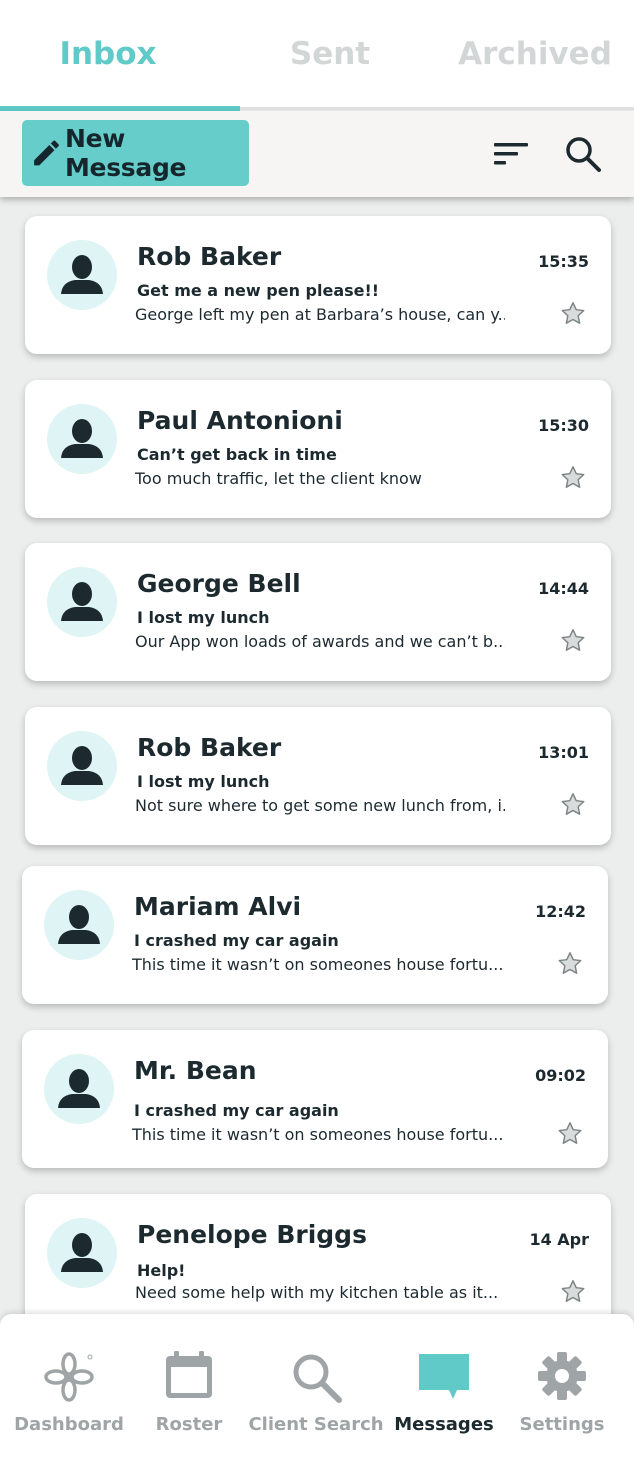 The height and width of the screenshot is (1484, 634). What do you see at coordinates (219, 583) in the screenshot?
I see `sender-name: George Bell` at bounding box center [219, 583].